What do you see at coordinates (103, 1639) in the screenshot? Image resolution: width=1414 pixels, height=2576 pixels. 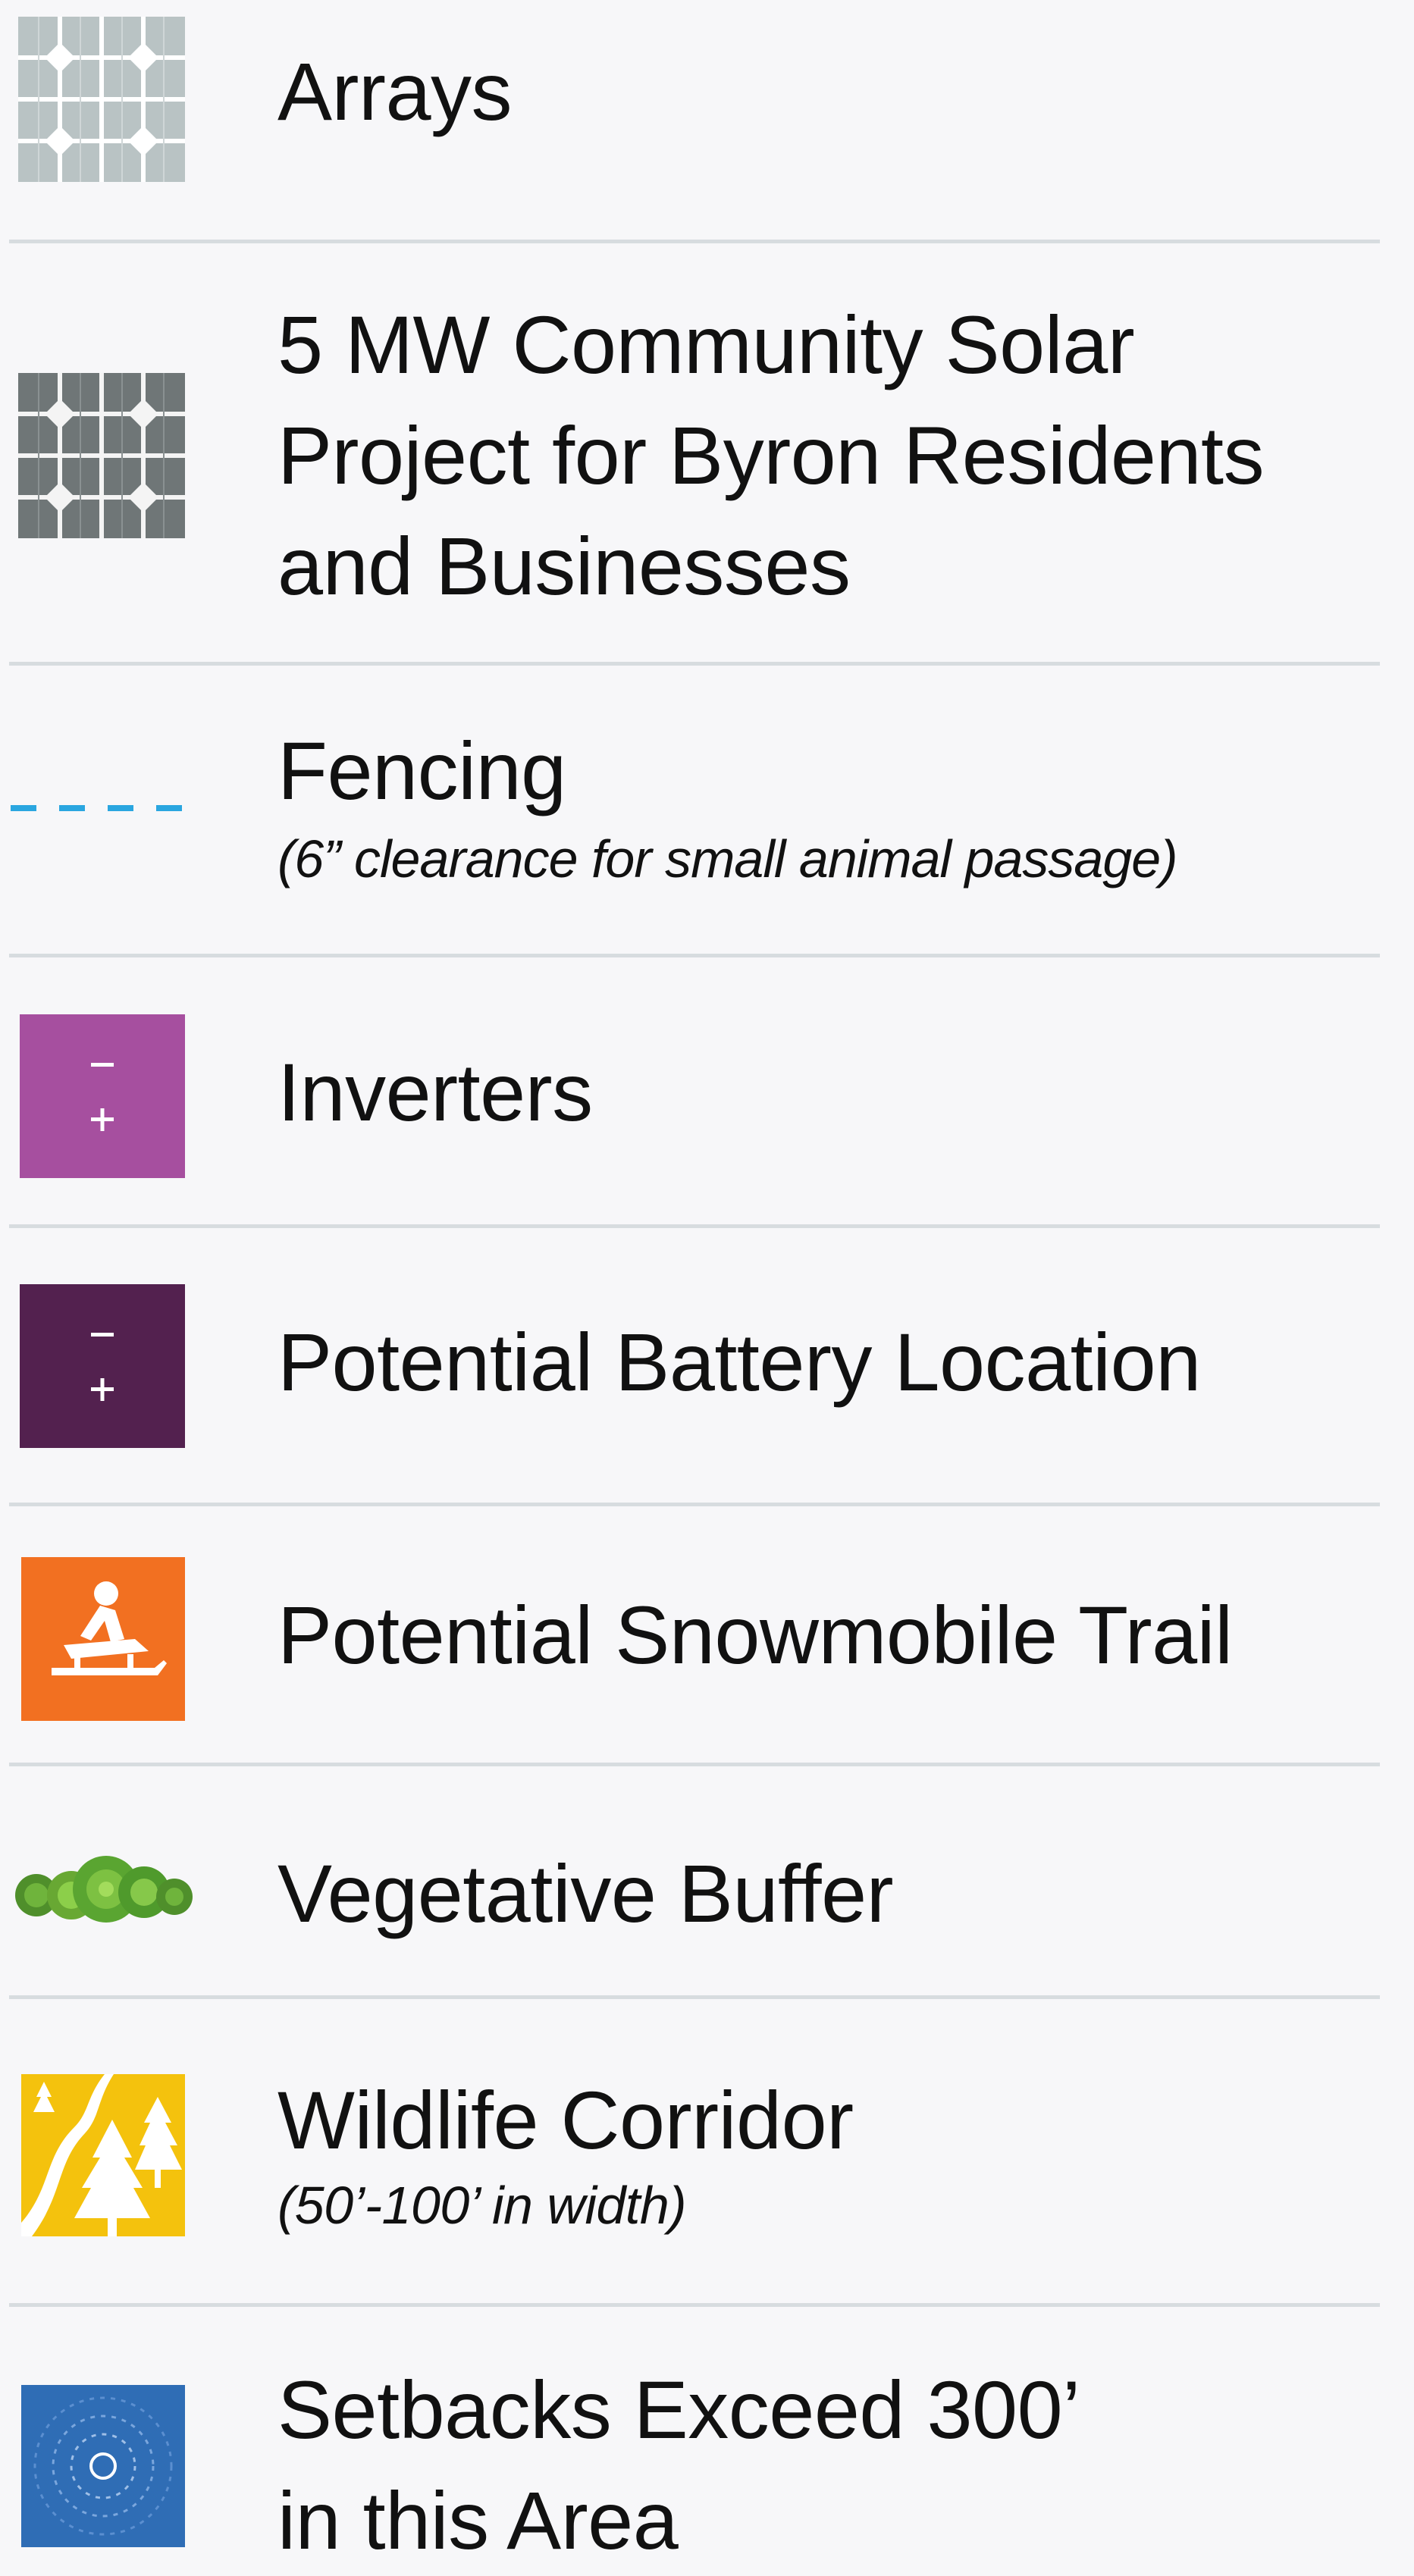 I see `snowmobile-icon` at bounding box center [103, 1639].